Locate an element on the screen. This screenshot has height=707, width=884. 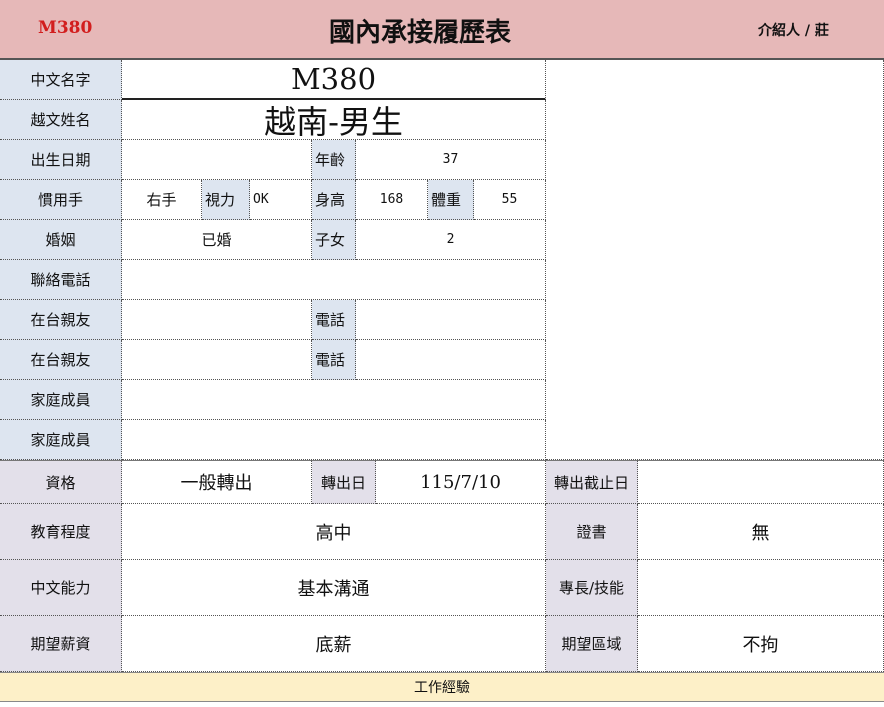
label-transfer-deadline: 轉出截止日 is located at coordinates (592, 482).